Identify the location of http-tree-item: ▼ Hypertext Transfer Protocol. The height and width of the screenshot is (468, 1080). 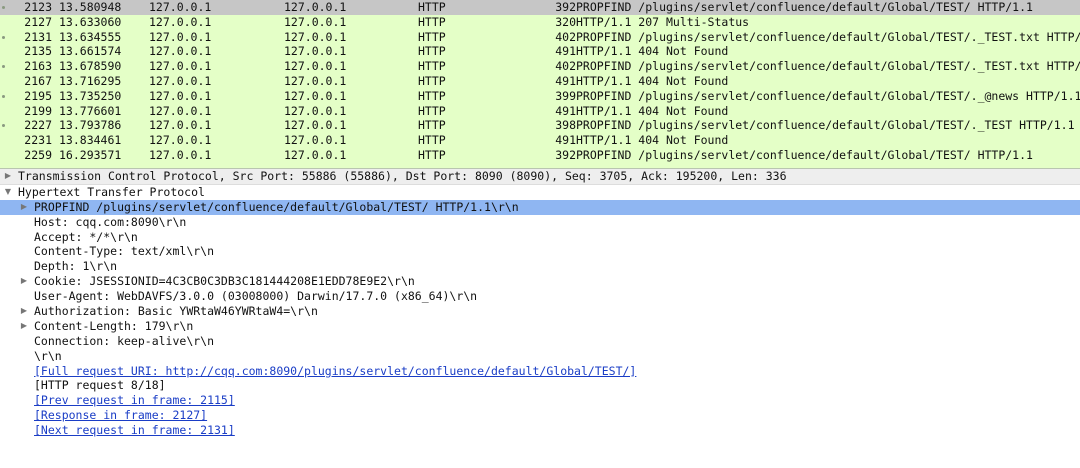
(540, 192).